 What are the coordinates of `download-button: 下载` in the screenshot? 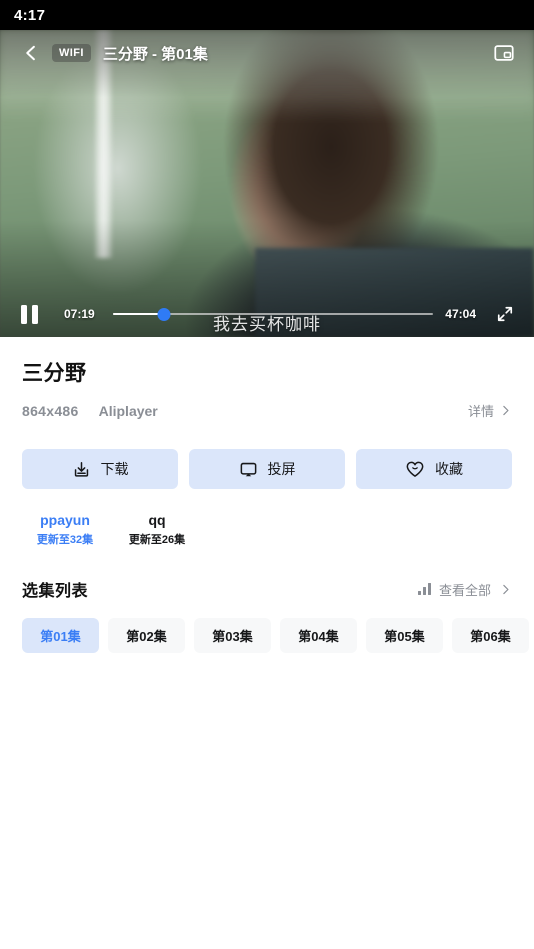 It's located at (100, 469).